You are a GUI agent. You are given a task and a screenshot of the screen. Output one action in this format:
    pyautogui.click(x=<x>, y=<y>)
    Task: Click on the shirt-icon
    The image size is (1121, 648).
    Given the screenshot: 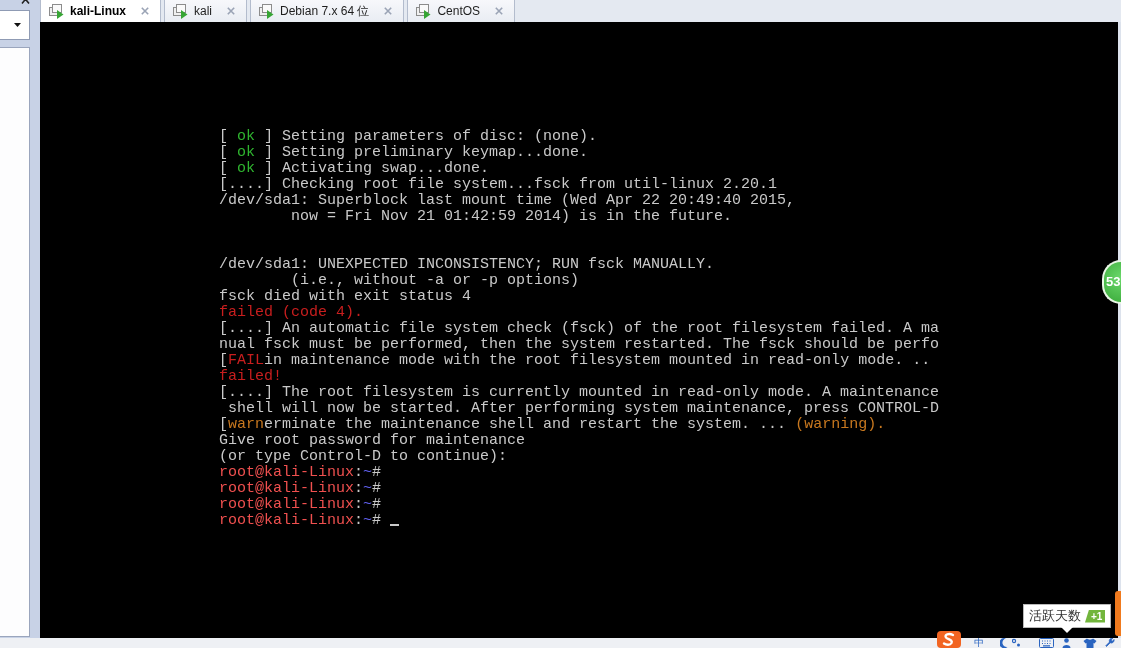 What is the action you would take?
    pyautogui.click(x=1090, y=643)
    